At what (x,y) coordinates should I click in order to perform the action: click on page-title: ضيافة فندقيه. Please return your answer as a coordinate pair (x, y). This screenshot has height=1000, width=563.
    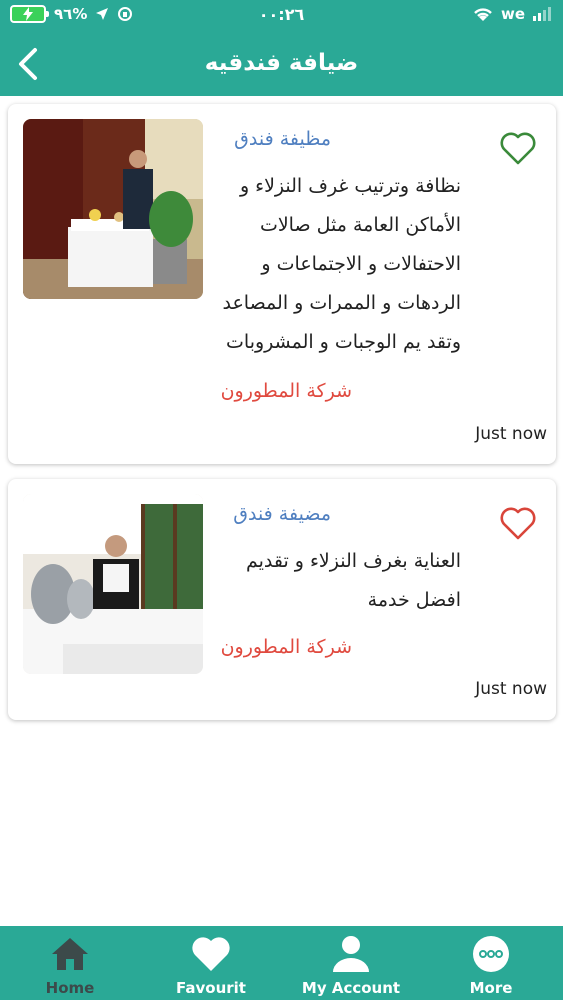
    Looking at the image, I should click on (281, 63).